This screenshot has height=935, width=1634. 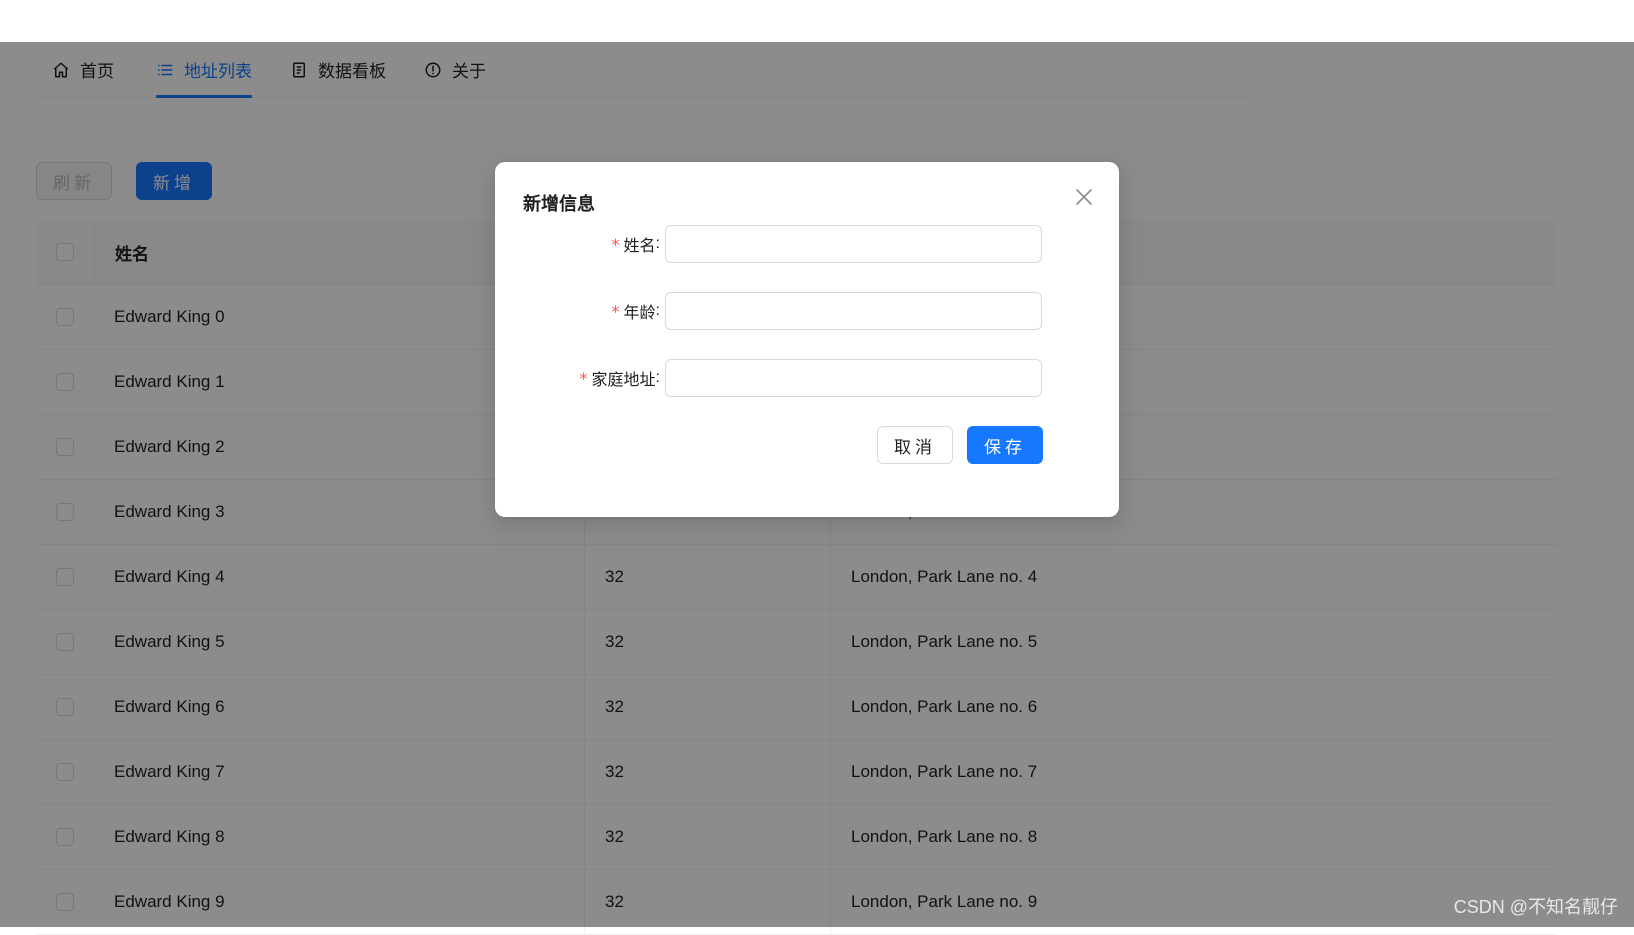 I want to click on label-text: 家庭地址, so click(x=623, y=380).